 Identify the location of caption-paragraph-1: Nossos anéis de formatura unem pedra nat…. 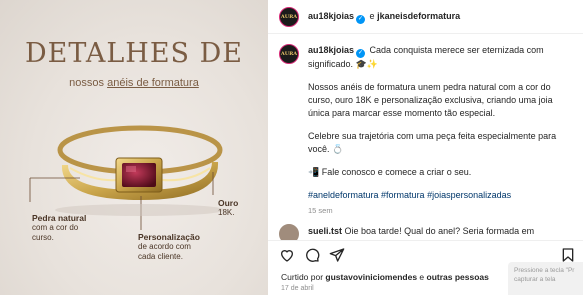
(430, 100).